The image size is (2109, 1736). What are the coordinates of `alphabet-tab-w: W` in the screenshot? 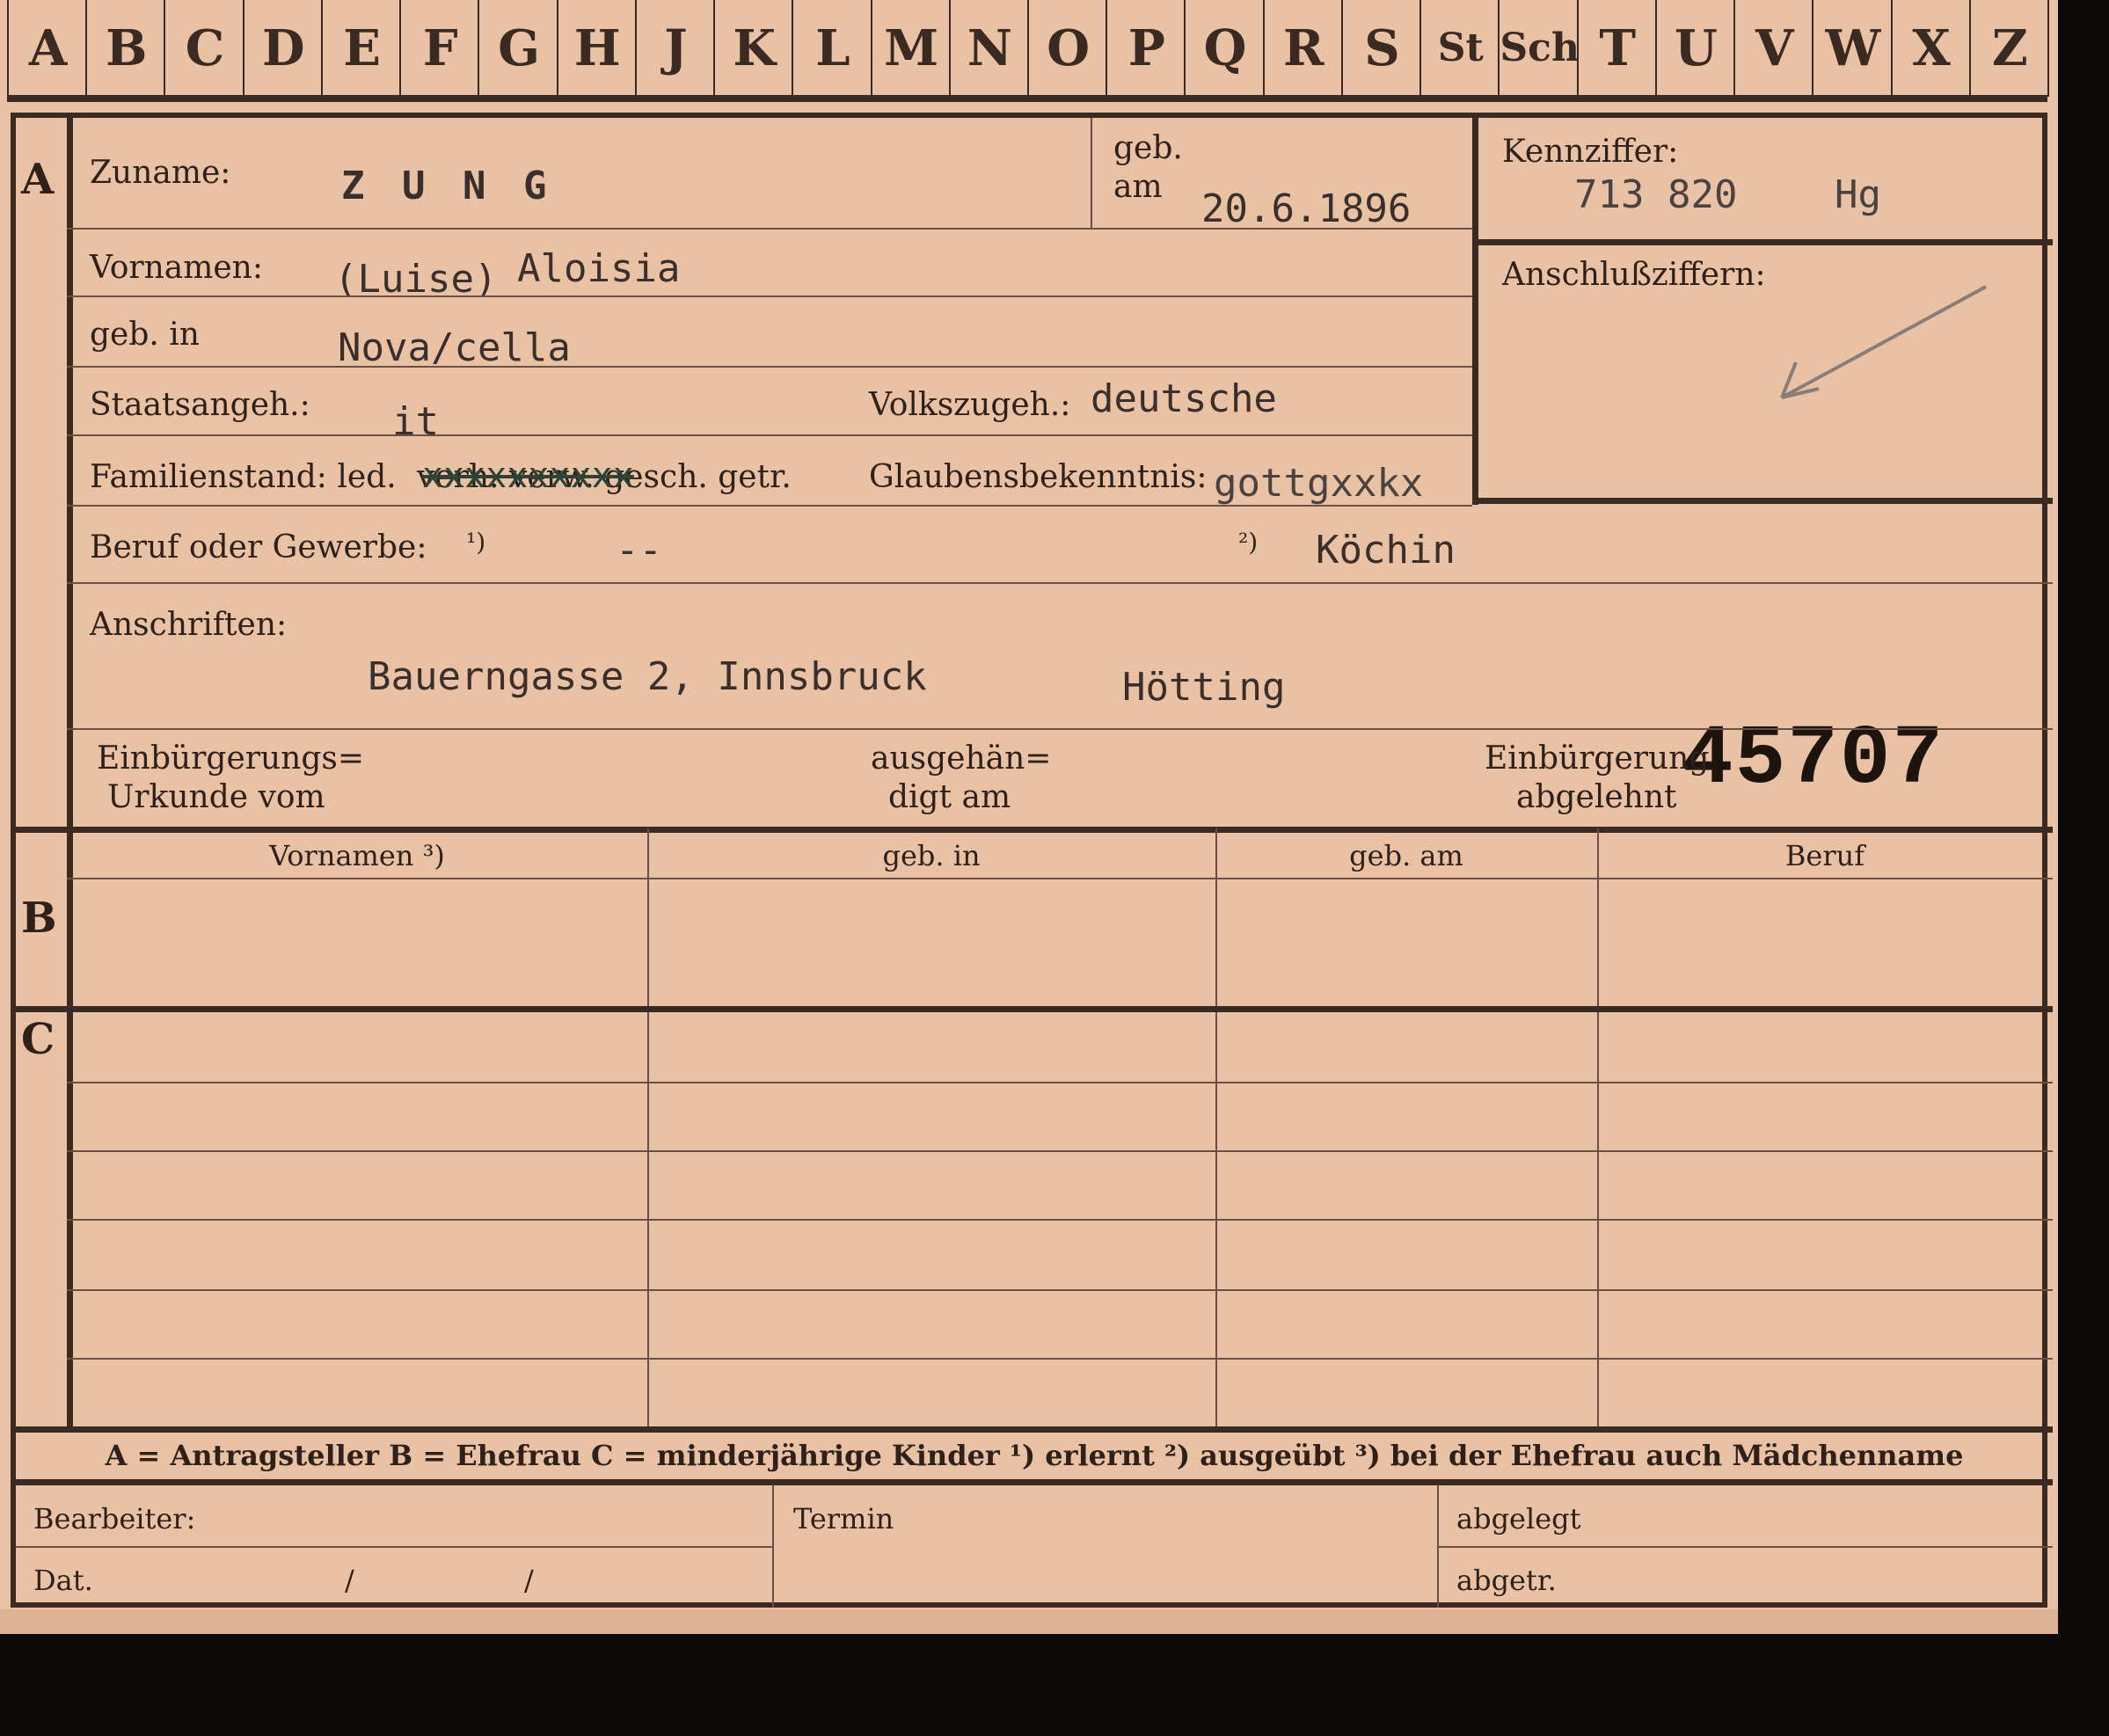 It's located at (1852, 49).